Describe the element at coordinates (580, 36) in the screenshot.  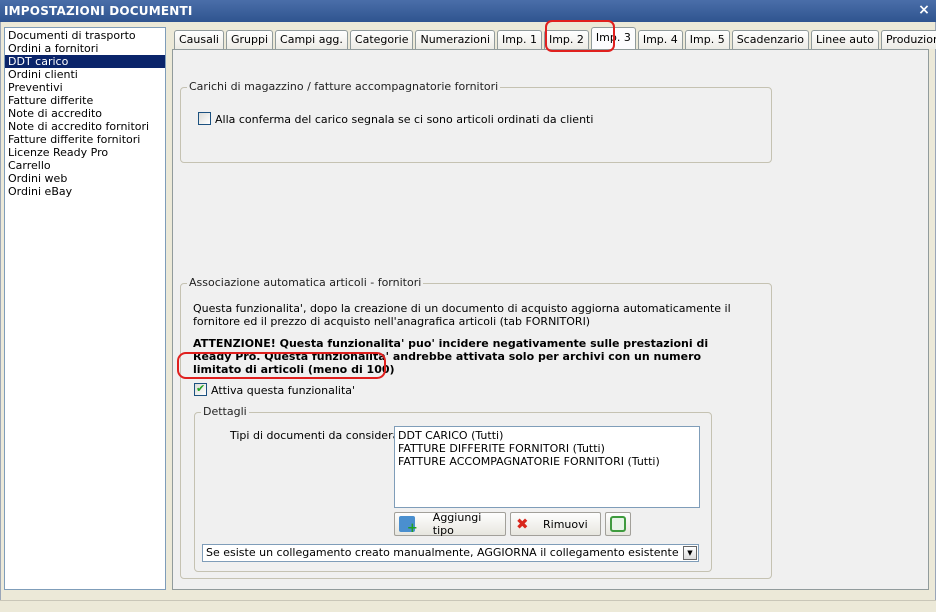
I see `active-tab-highlight-ring` at that location.